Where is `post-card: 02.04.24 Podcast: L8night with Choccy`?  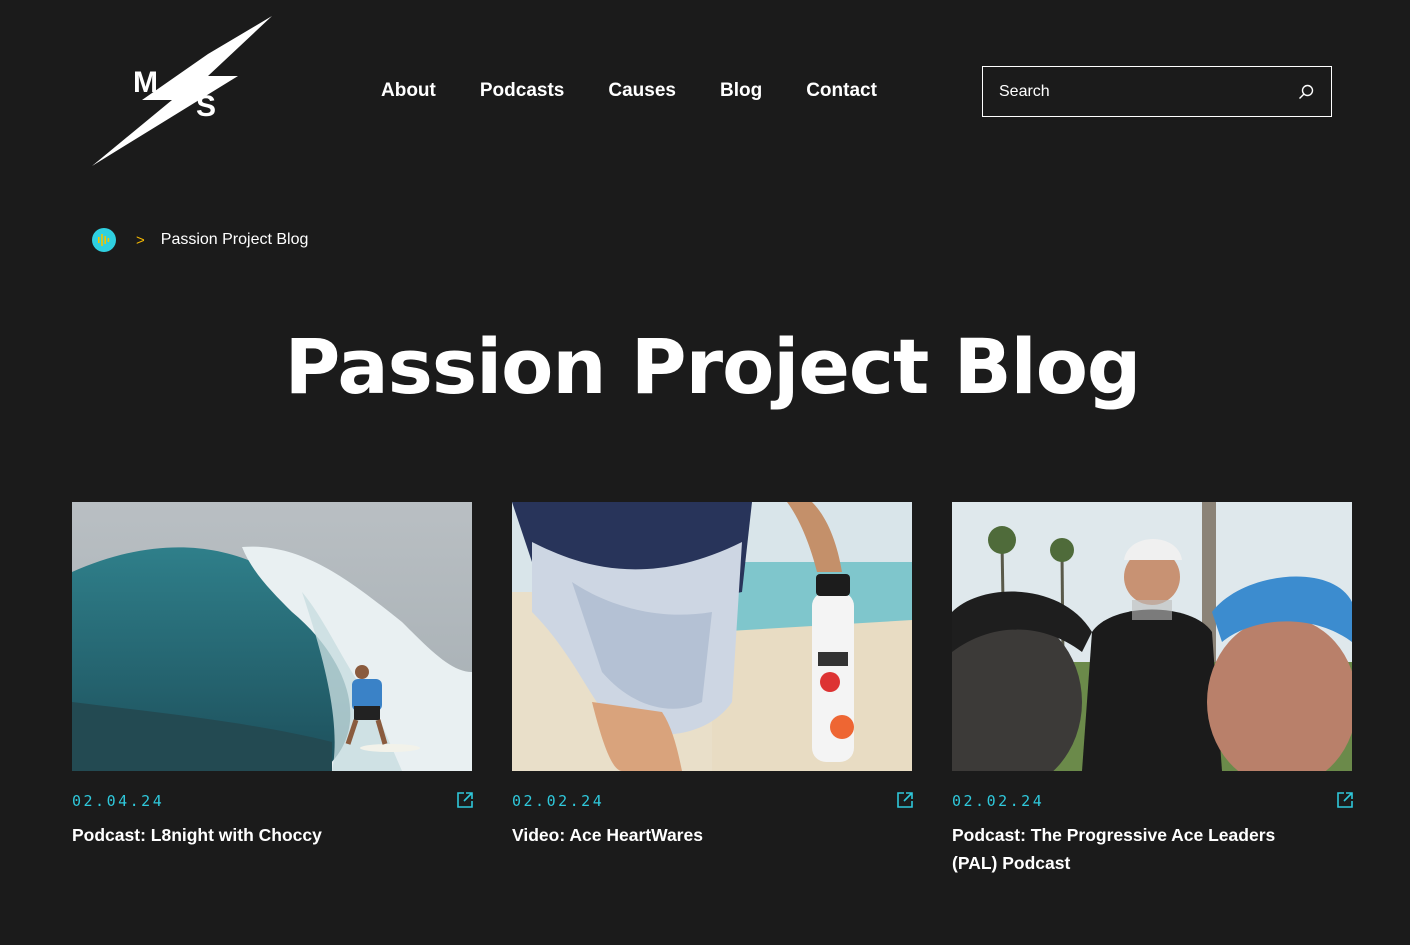
post-card: 02.04.24 Podcast: L8night with Choccy is located at coordinates (272, 673).